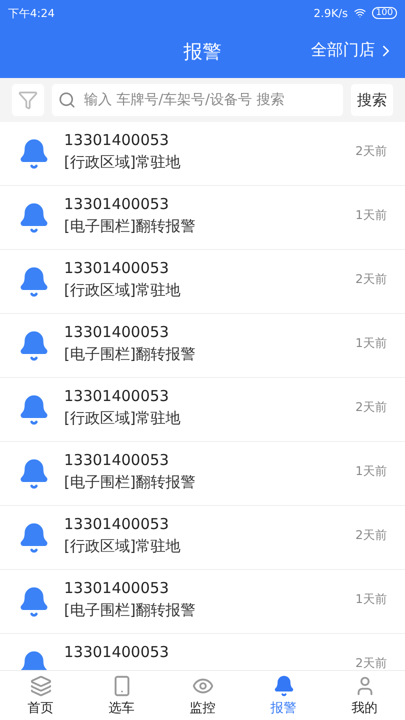  What do you see at coordinates (202, 695) in the screenshot?
I see `tab-item: 监控` at bounding box center [202, 695].